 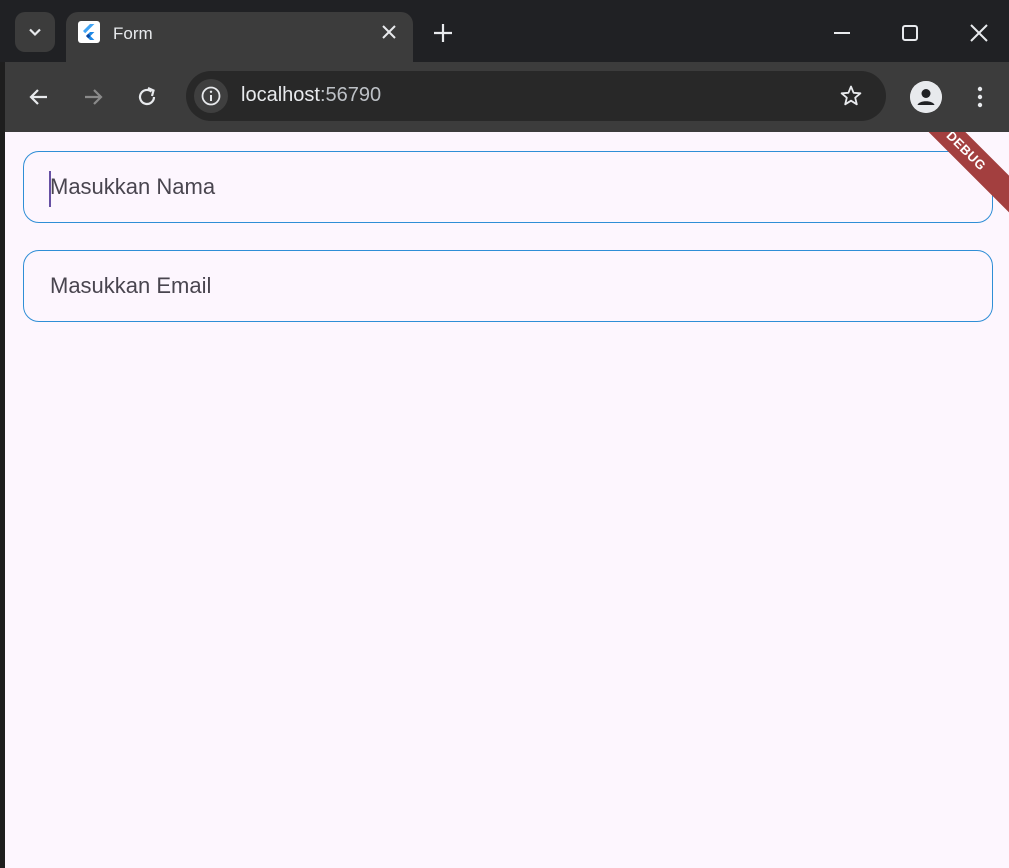 What do you see at coordinates (147, 97) in the screenshot?
I see `reload-icon` at bounding box center [147, 97].